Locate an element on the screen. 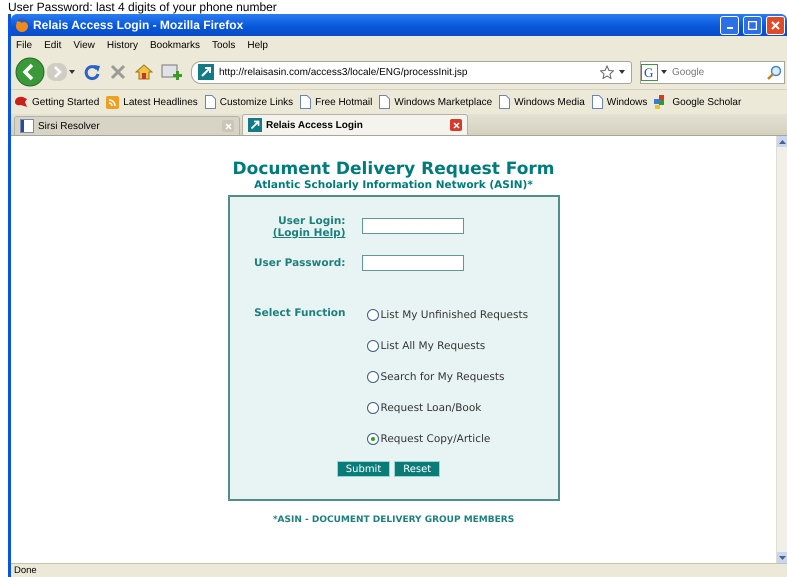 Image resolution: width=787 pixels, height=577 pixels. footnote-text: *ASIN - DOCUMENT DELIVERY GROUP MEMBERS is located at coordinates (393, 520).